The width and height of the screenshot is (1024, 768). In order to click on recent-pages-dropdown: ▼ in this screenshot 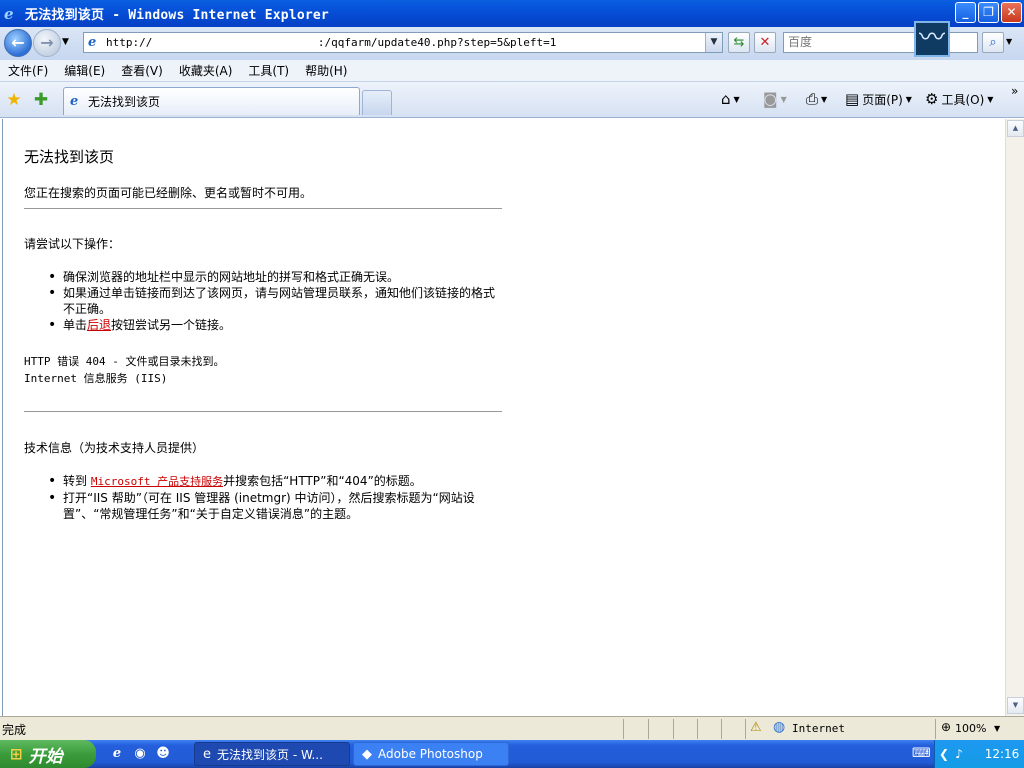, I will do `click(65, 42)`.